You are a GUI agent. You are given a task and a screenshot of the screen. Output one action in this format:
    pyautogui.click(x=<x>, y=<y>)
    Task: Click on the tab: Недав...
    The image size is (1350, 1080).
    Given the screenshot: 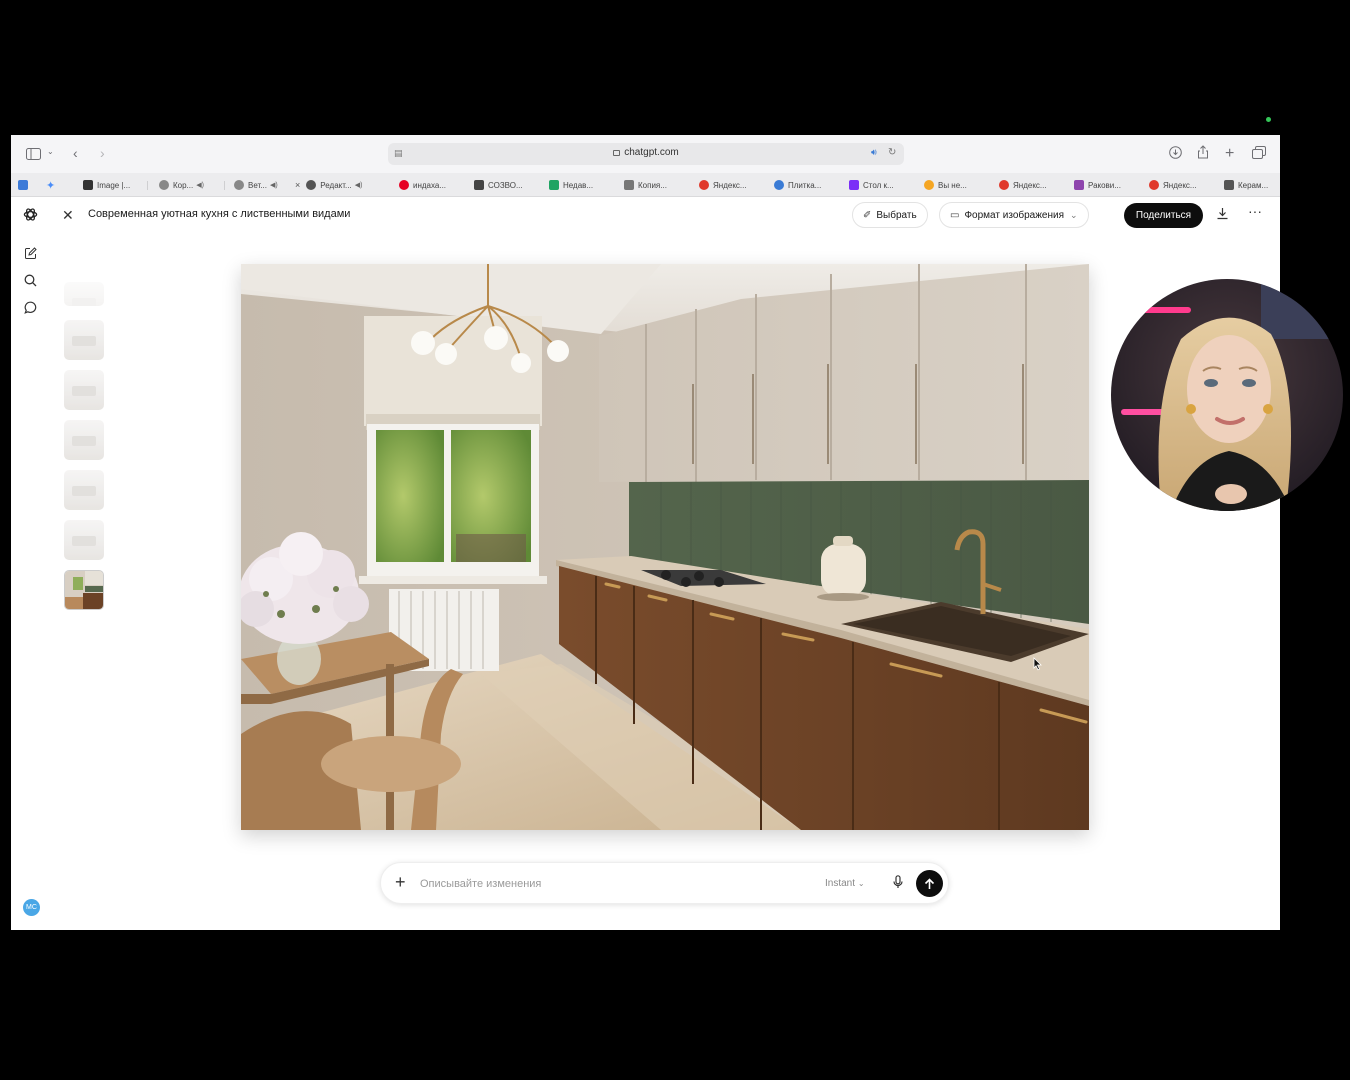 What is the action you would take?
    pyautogui.click(x=580, y=185)
    